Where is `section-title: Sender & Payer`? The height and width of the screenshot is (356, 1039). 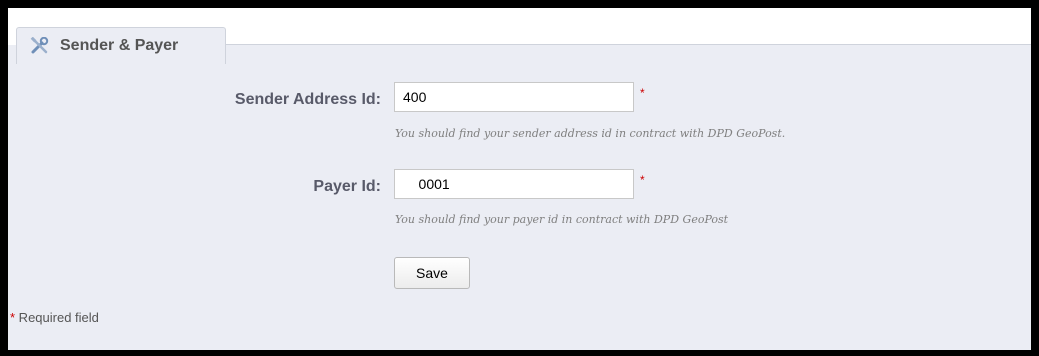
section-title: Sender & Payer is located at coordinates (119, 45).